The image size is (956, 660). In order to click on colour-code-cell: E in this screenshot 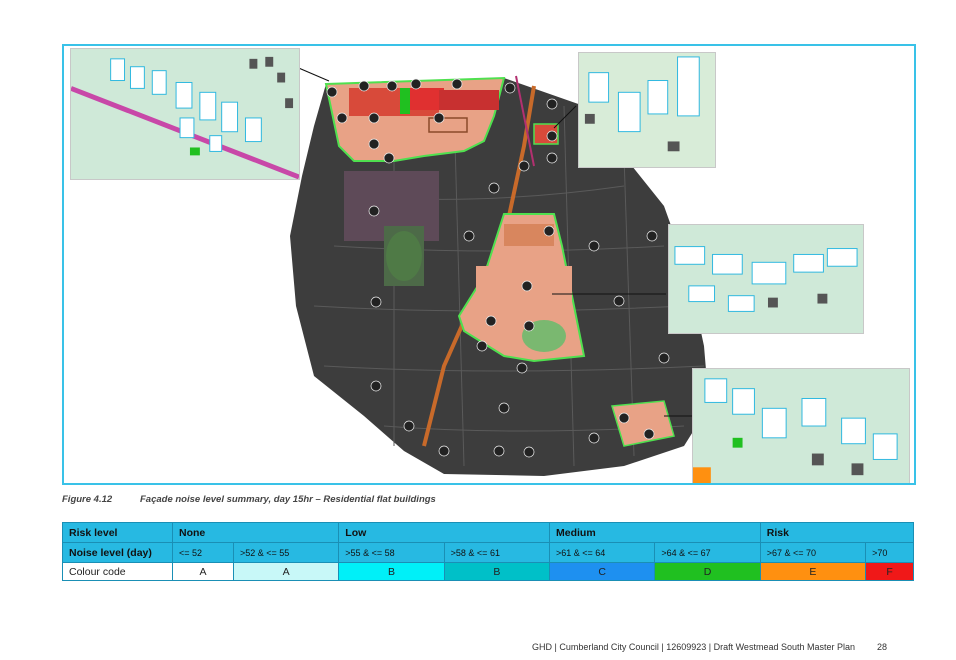, I will do `click(813, 571)`.